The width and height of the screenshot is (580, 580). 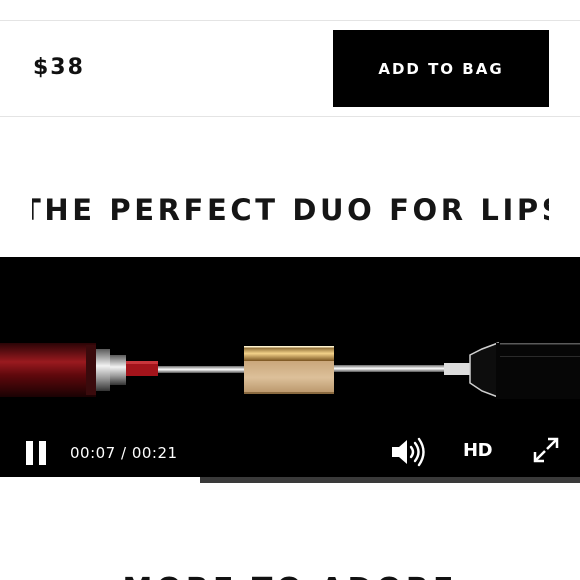 I want to click on headline-container: THE PERFECT DUO FOR LIPS, so click(x=290, y=212).